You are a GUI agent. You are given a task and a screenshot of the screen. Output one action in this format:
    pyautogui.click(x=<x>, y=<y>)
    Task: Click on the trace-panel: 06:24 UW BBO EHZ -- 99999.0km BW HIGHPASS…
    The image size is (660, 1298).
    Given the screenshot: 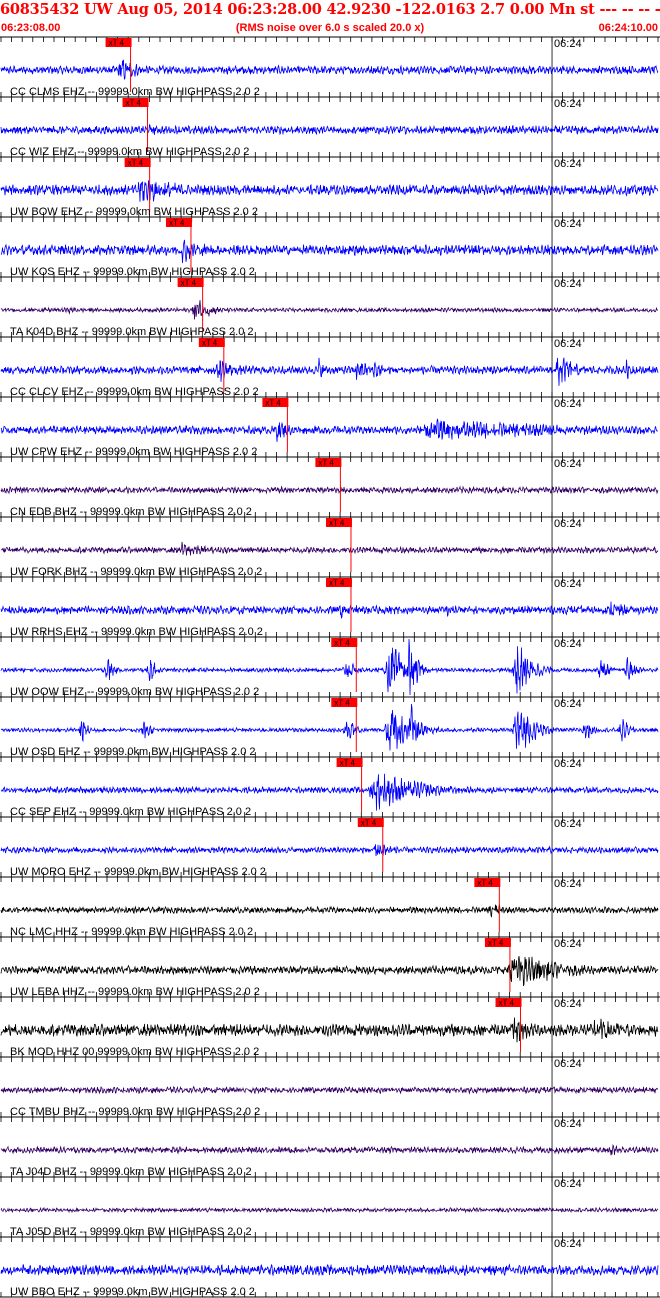 What is the action you would take?
    pyautogui.click(x=330, y=1267)
    